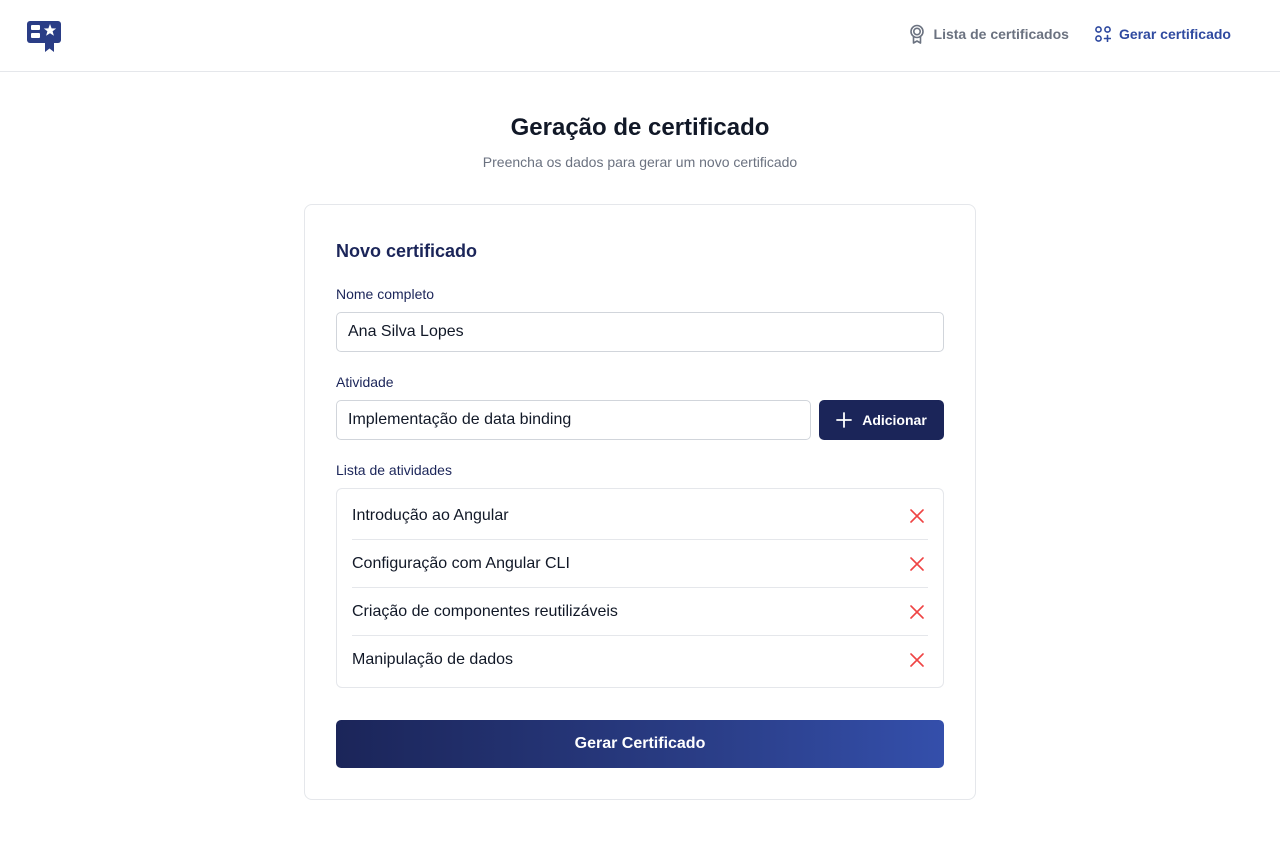 The height and width of the screenshot is (865, 1280). I want to click on list-item: Criação de componentes reutilizáveis, so click(640, 612).